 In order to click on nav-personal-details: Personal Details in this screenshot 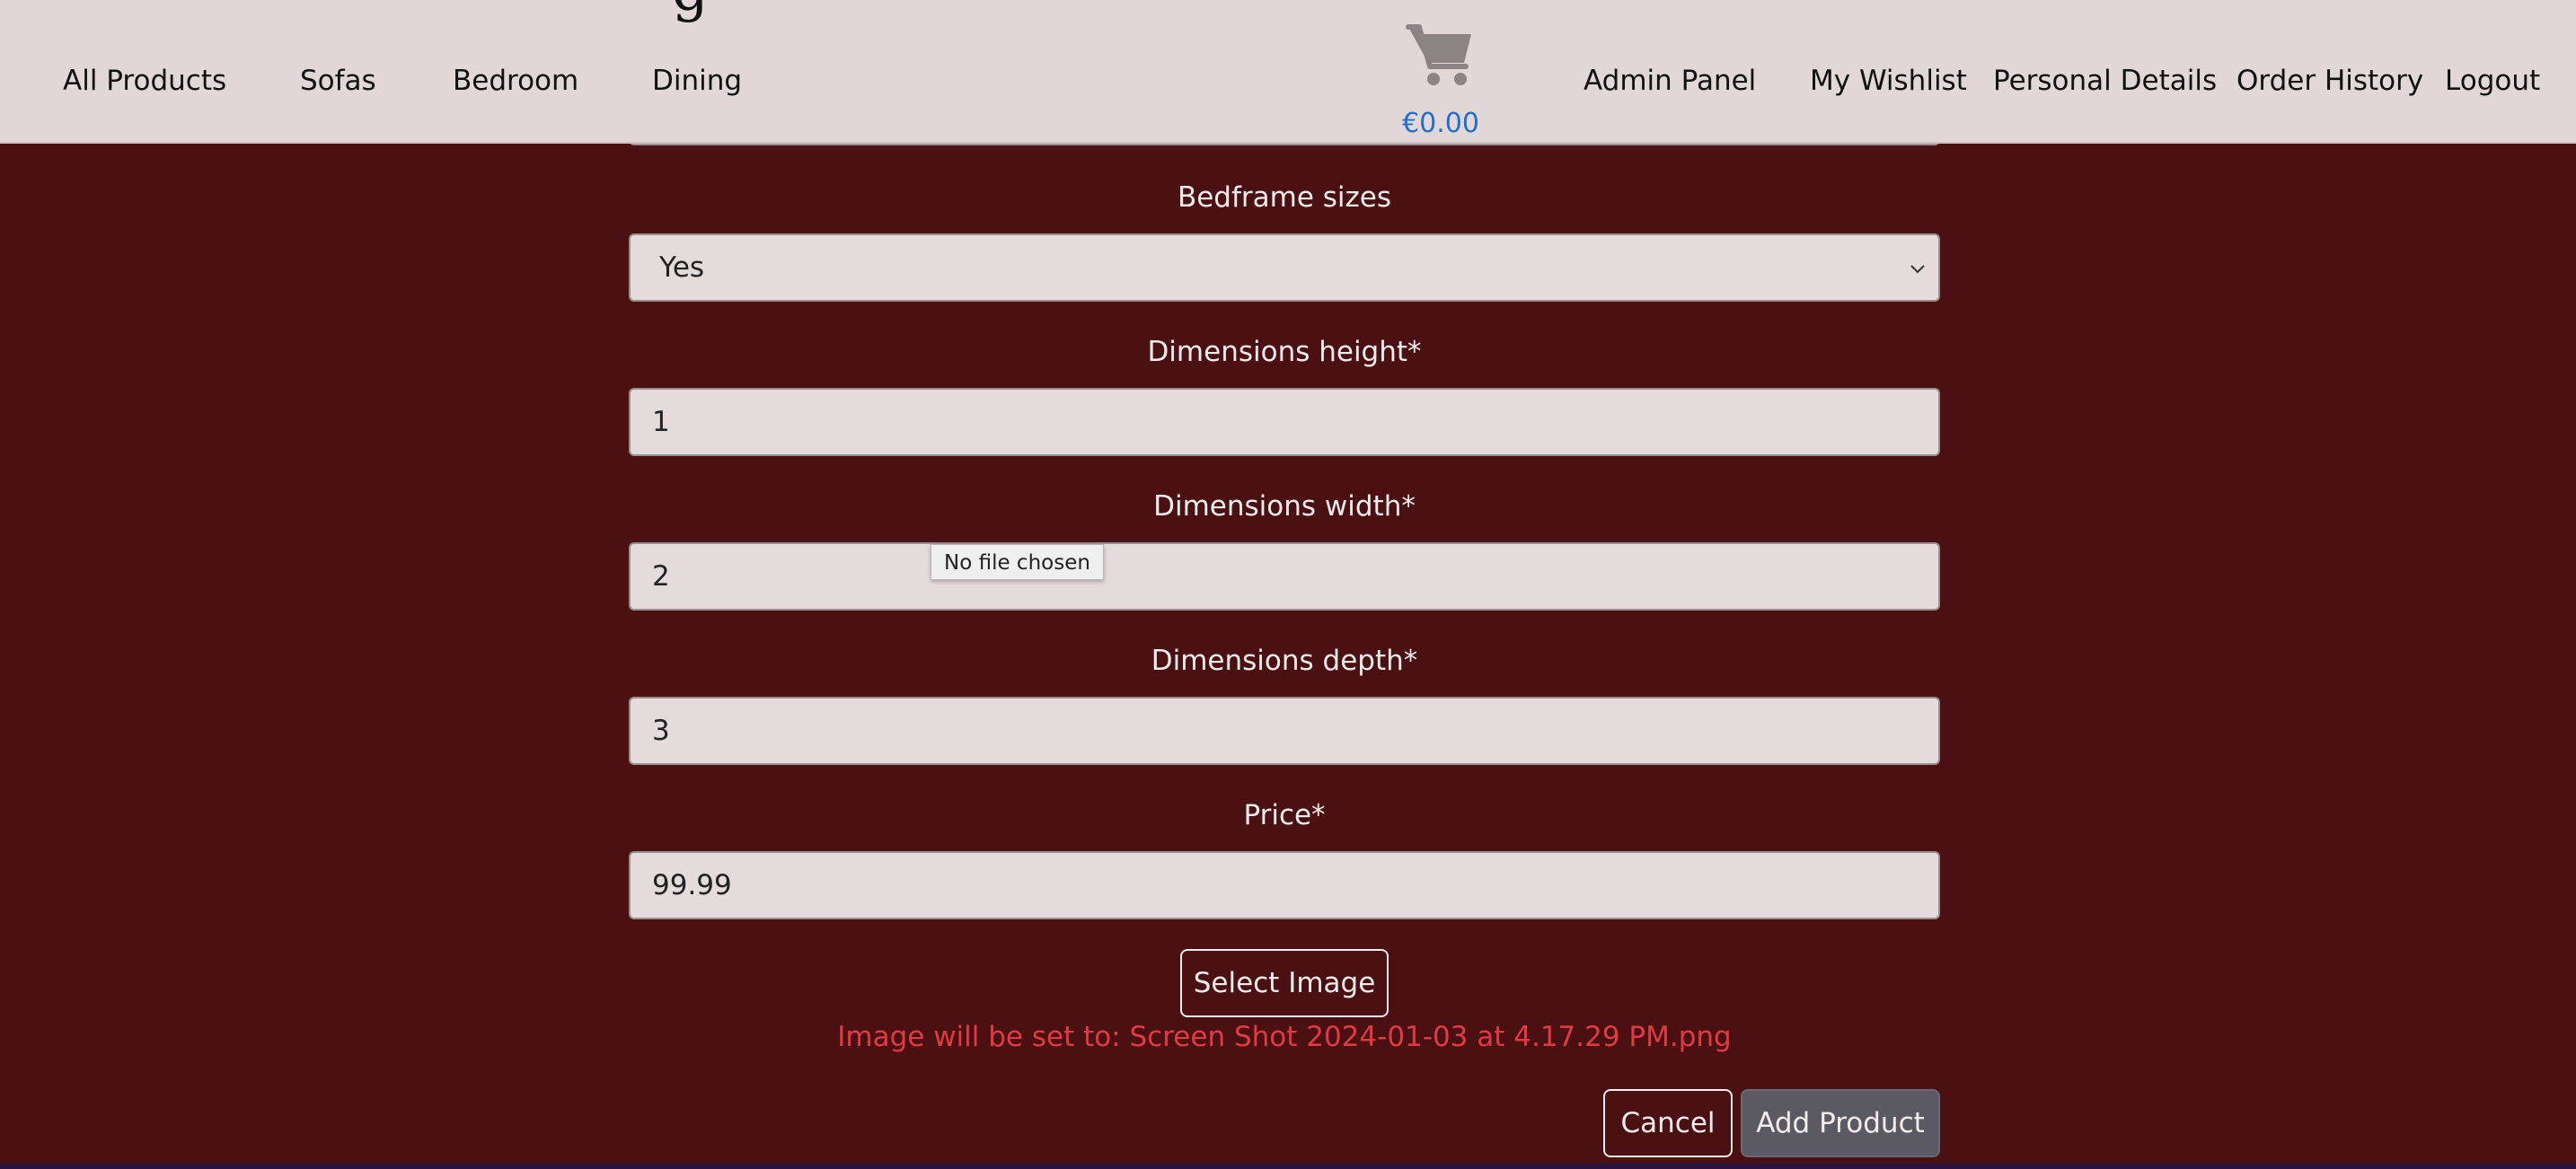, I will do `click(2105, 81)`.